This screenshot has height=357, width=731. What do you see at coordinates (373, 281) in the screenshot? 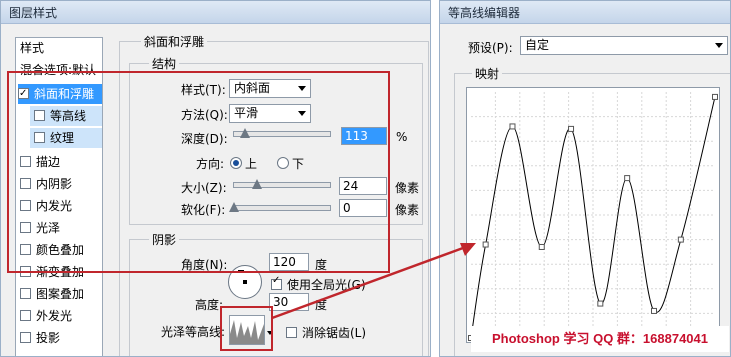
I see `callout-arrow` at bounding box center [373, 281].